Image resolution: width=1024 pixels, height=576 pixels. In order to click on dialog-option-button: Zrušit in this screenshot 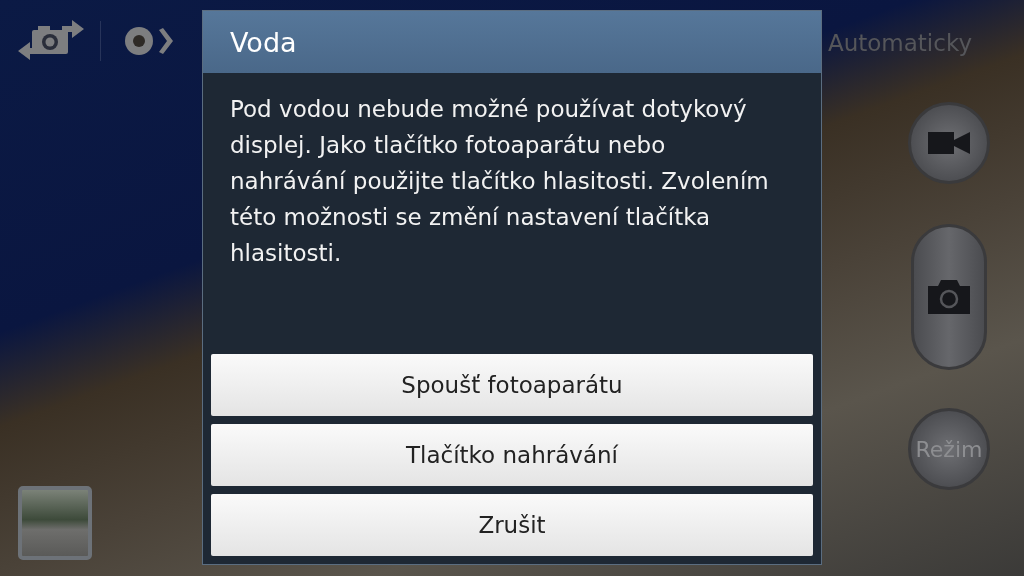, I will do `click(512, 525)`.